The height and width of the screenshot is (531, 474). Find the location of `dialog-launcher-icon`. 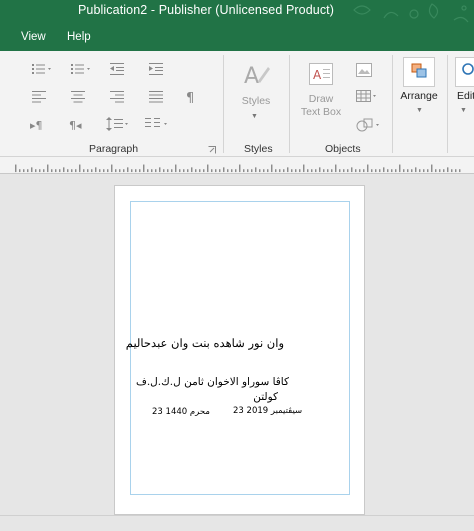

dialog-launcher-icon is located at coordinates (212, 150).